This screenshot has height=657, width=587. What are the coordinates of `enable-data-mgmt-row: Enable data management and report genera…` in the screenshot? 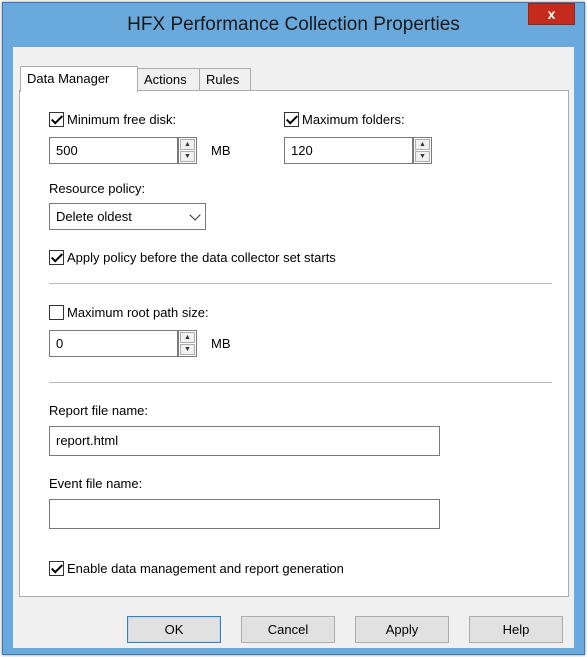 It's located at (196, 568).